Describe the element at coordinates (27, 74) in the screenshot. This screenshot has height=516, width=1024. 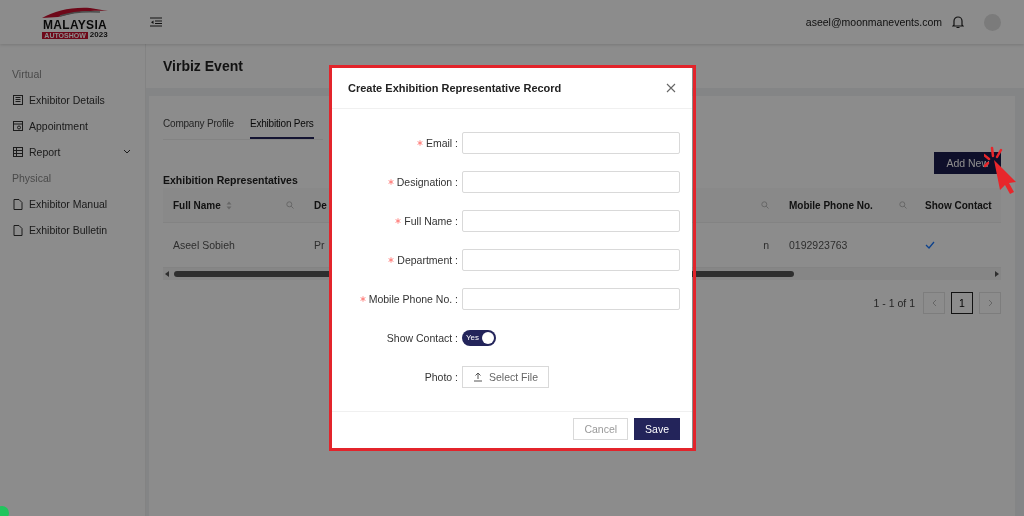
I see `sidebar-group-label: Virtual` at that location.